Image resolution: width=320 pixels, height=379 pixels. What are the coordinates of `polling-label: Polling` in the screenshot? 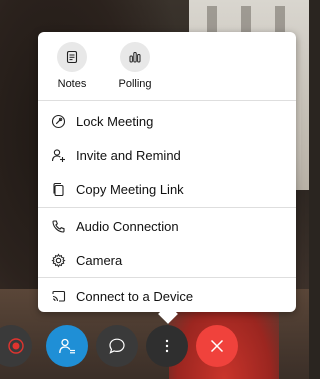 It's located at (135, 84).